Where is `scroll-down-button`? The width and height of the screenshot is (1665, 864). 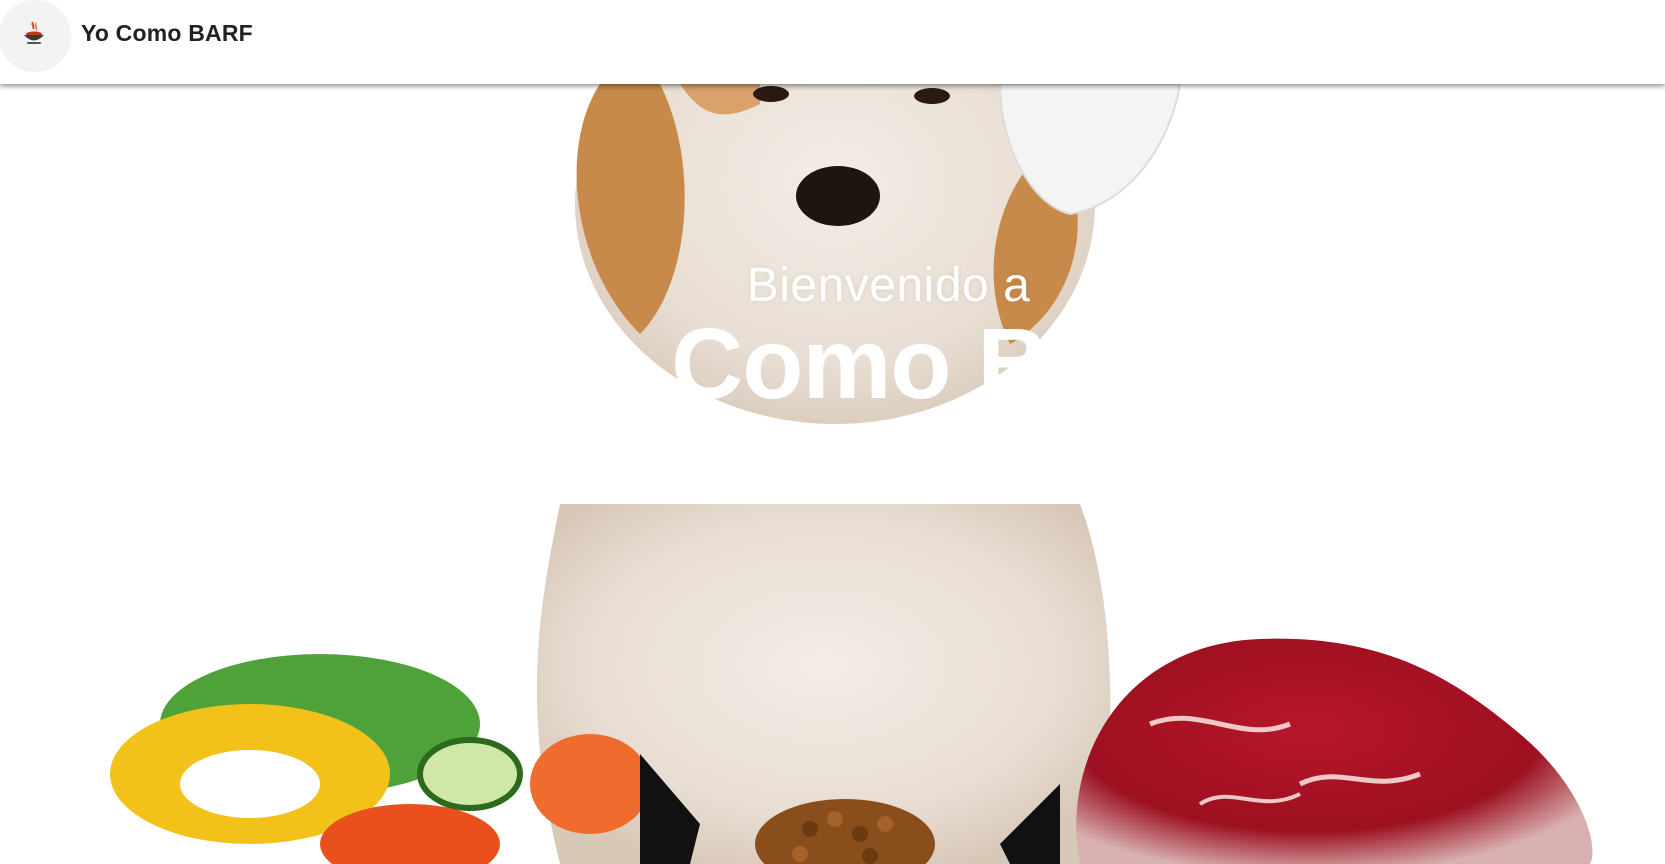 scroll-down-button is located at coordinates (887, 449).